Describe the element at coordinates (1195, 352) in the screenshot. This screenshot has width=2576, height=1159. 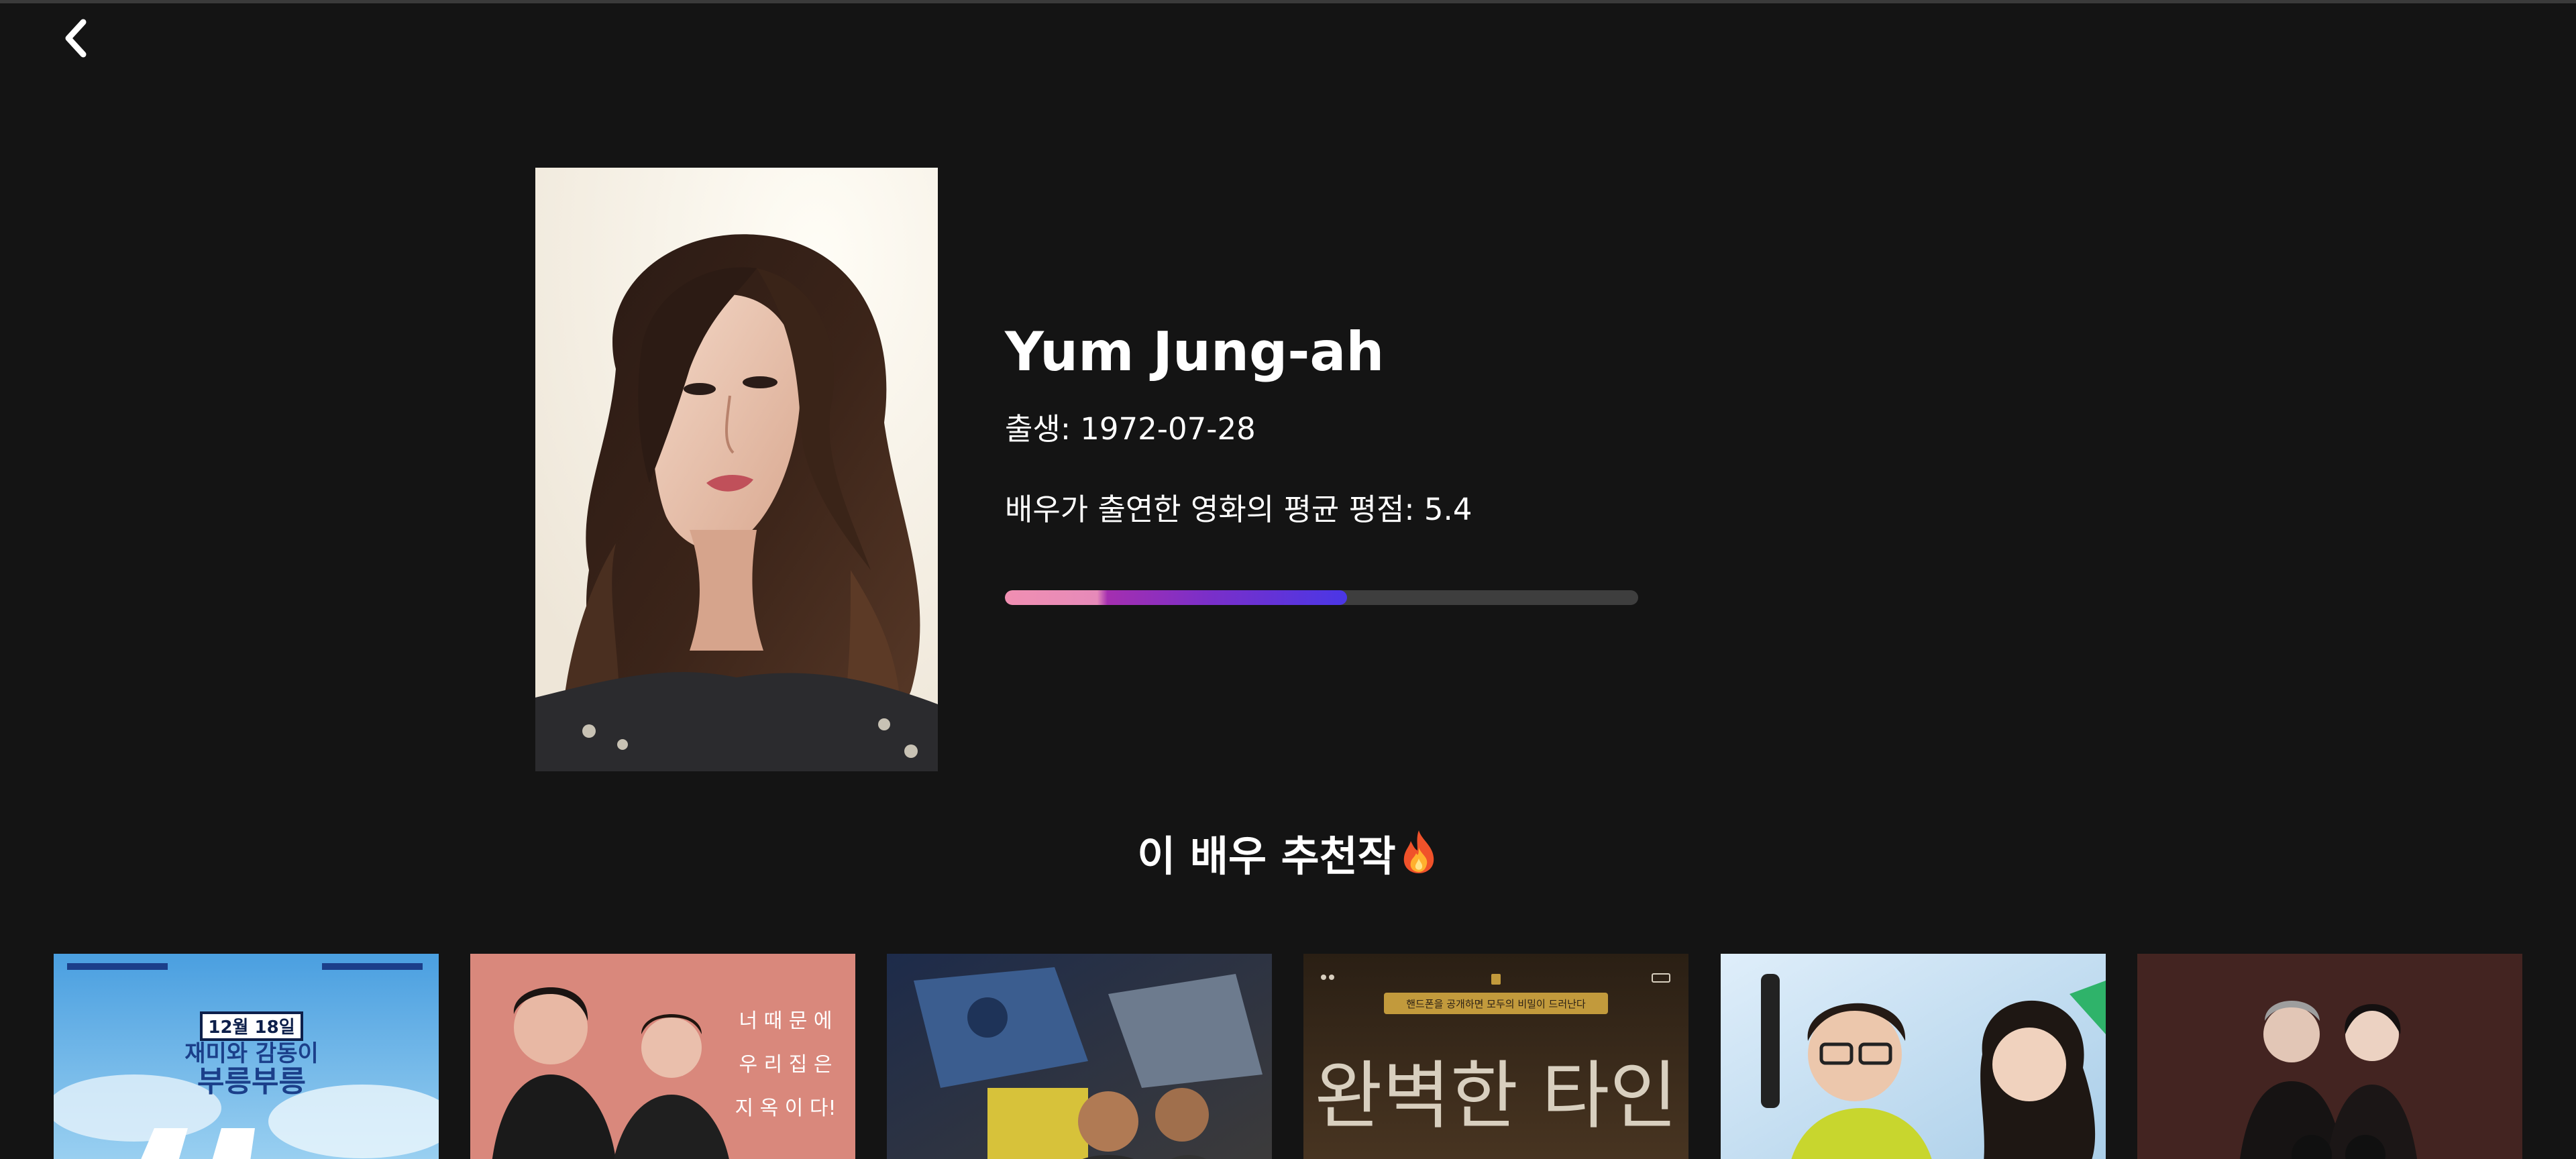
I see `actor-name: Yum Jung-ah` at that location.